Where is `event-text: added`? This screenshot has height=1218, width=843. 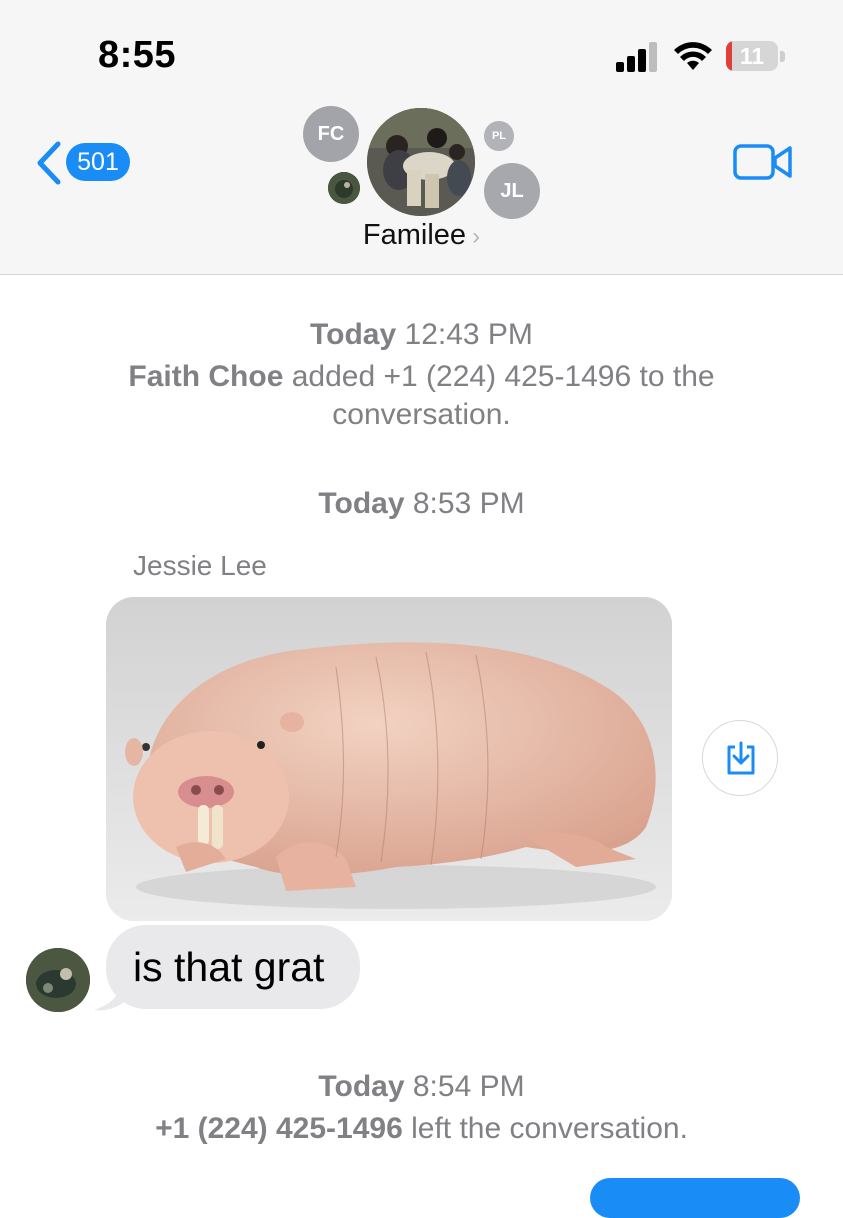 event-text: added is located at coordinates (333, 376).